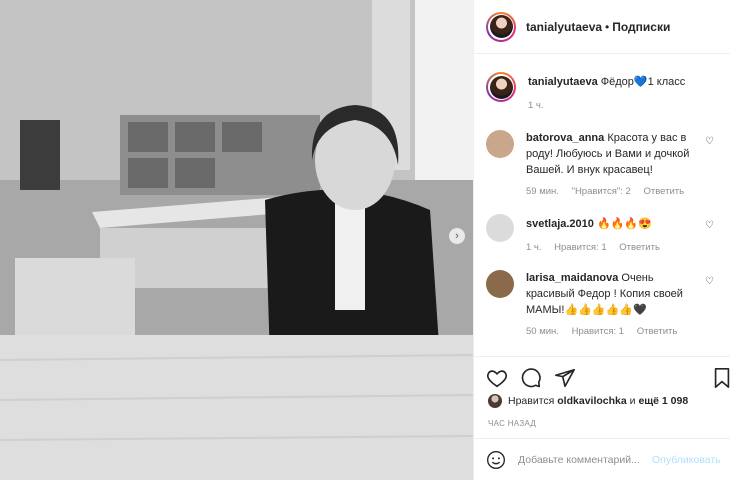  Describe the element at coordinates (565, 378) in the screenshot. I see `share-icon` at that location.